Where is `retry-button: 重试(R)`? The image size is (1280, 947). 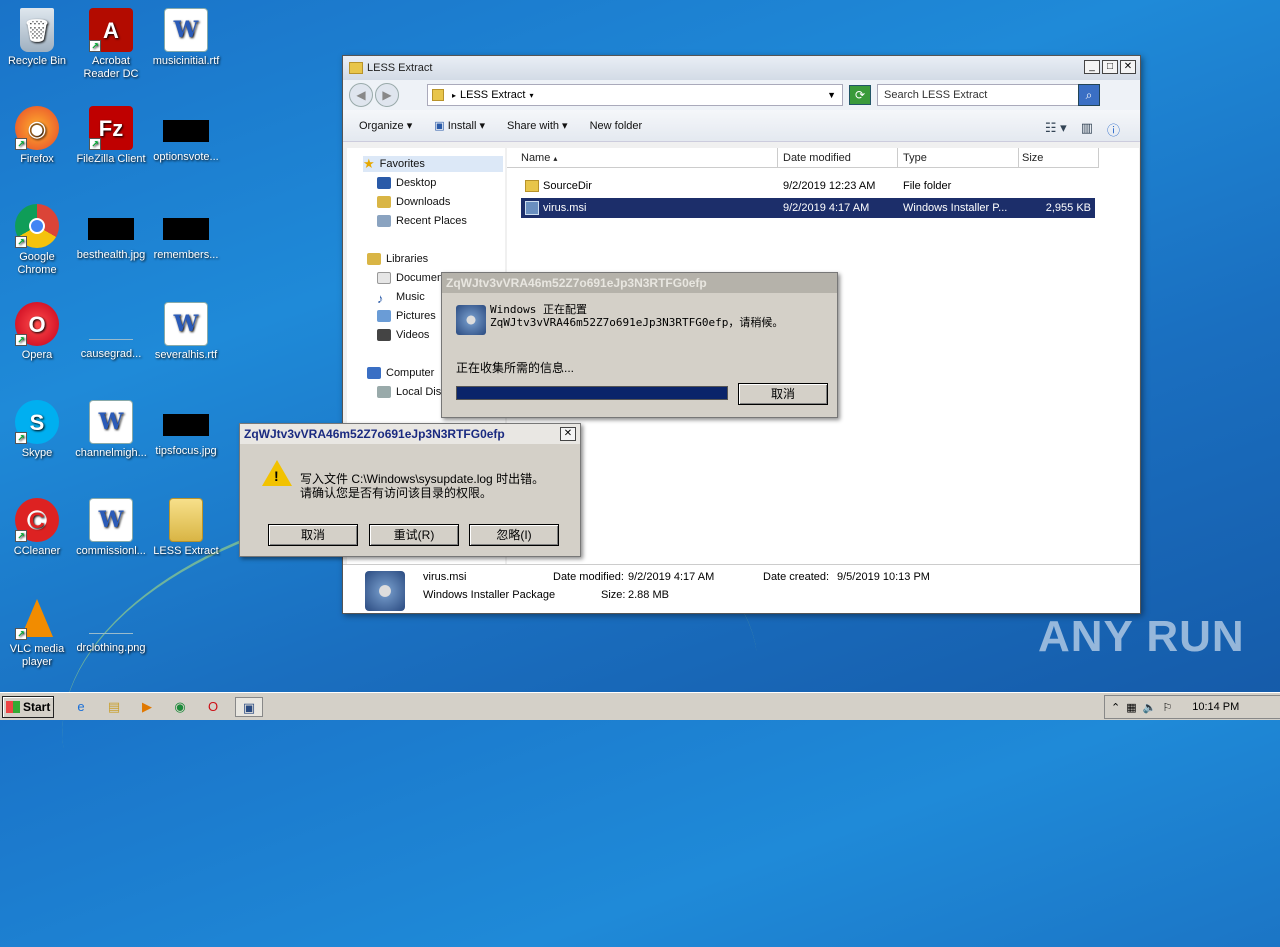
retry-button: 重试(R) is located at coordinates (414, 535).